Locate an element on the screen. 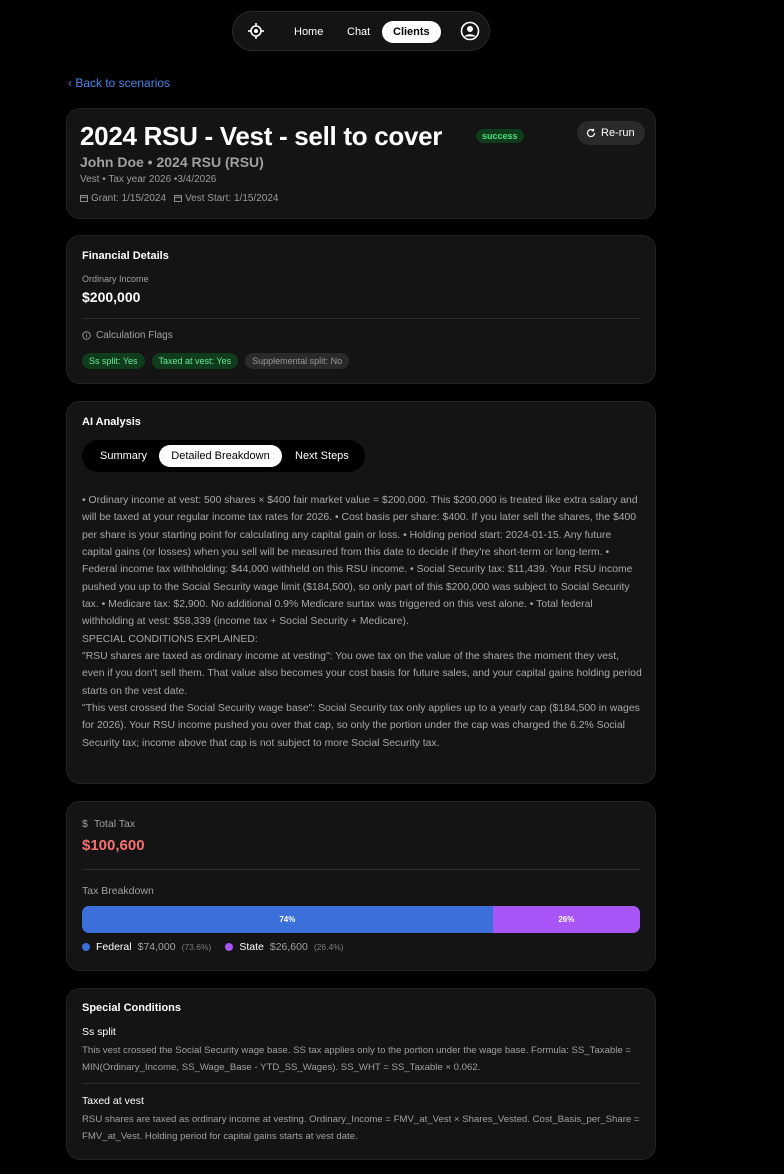 This screenshot has width=784, height=1174. flag-supplemental-split: Supplemental split: No is located at coordinates (297, 361).